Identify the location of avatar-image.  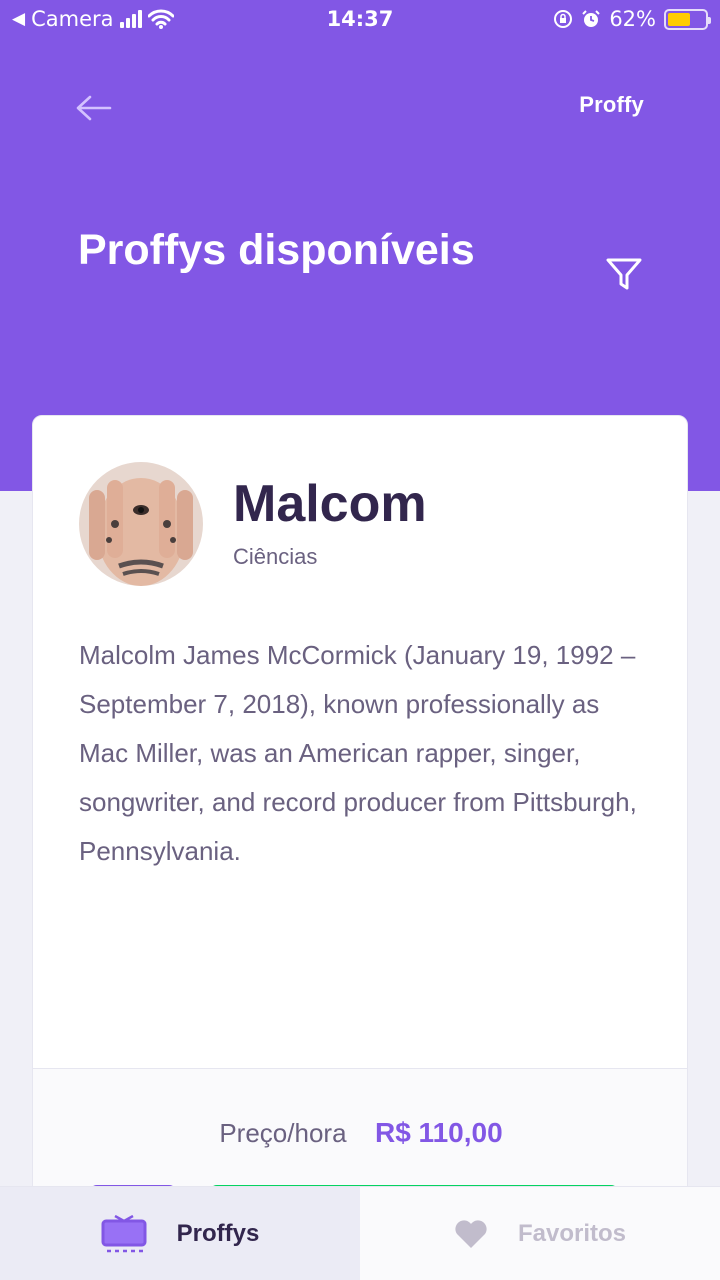
(141, 524).